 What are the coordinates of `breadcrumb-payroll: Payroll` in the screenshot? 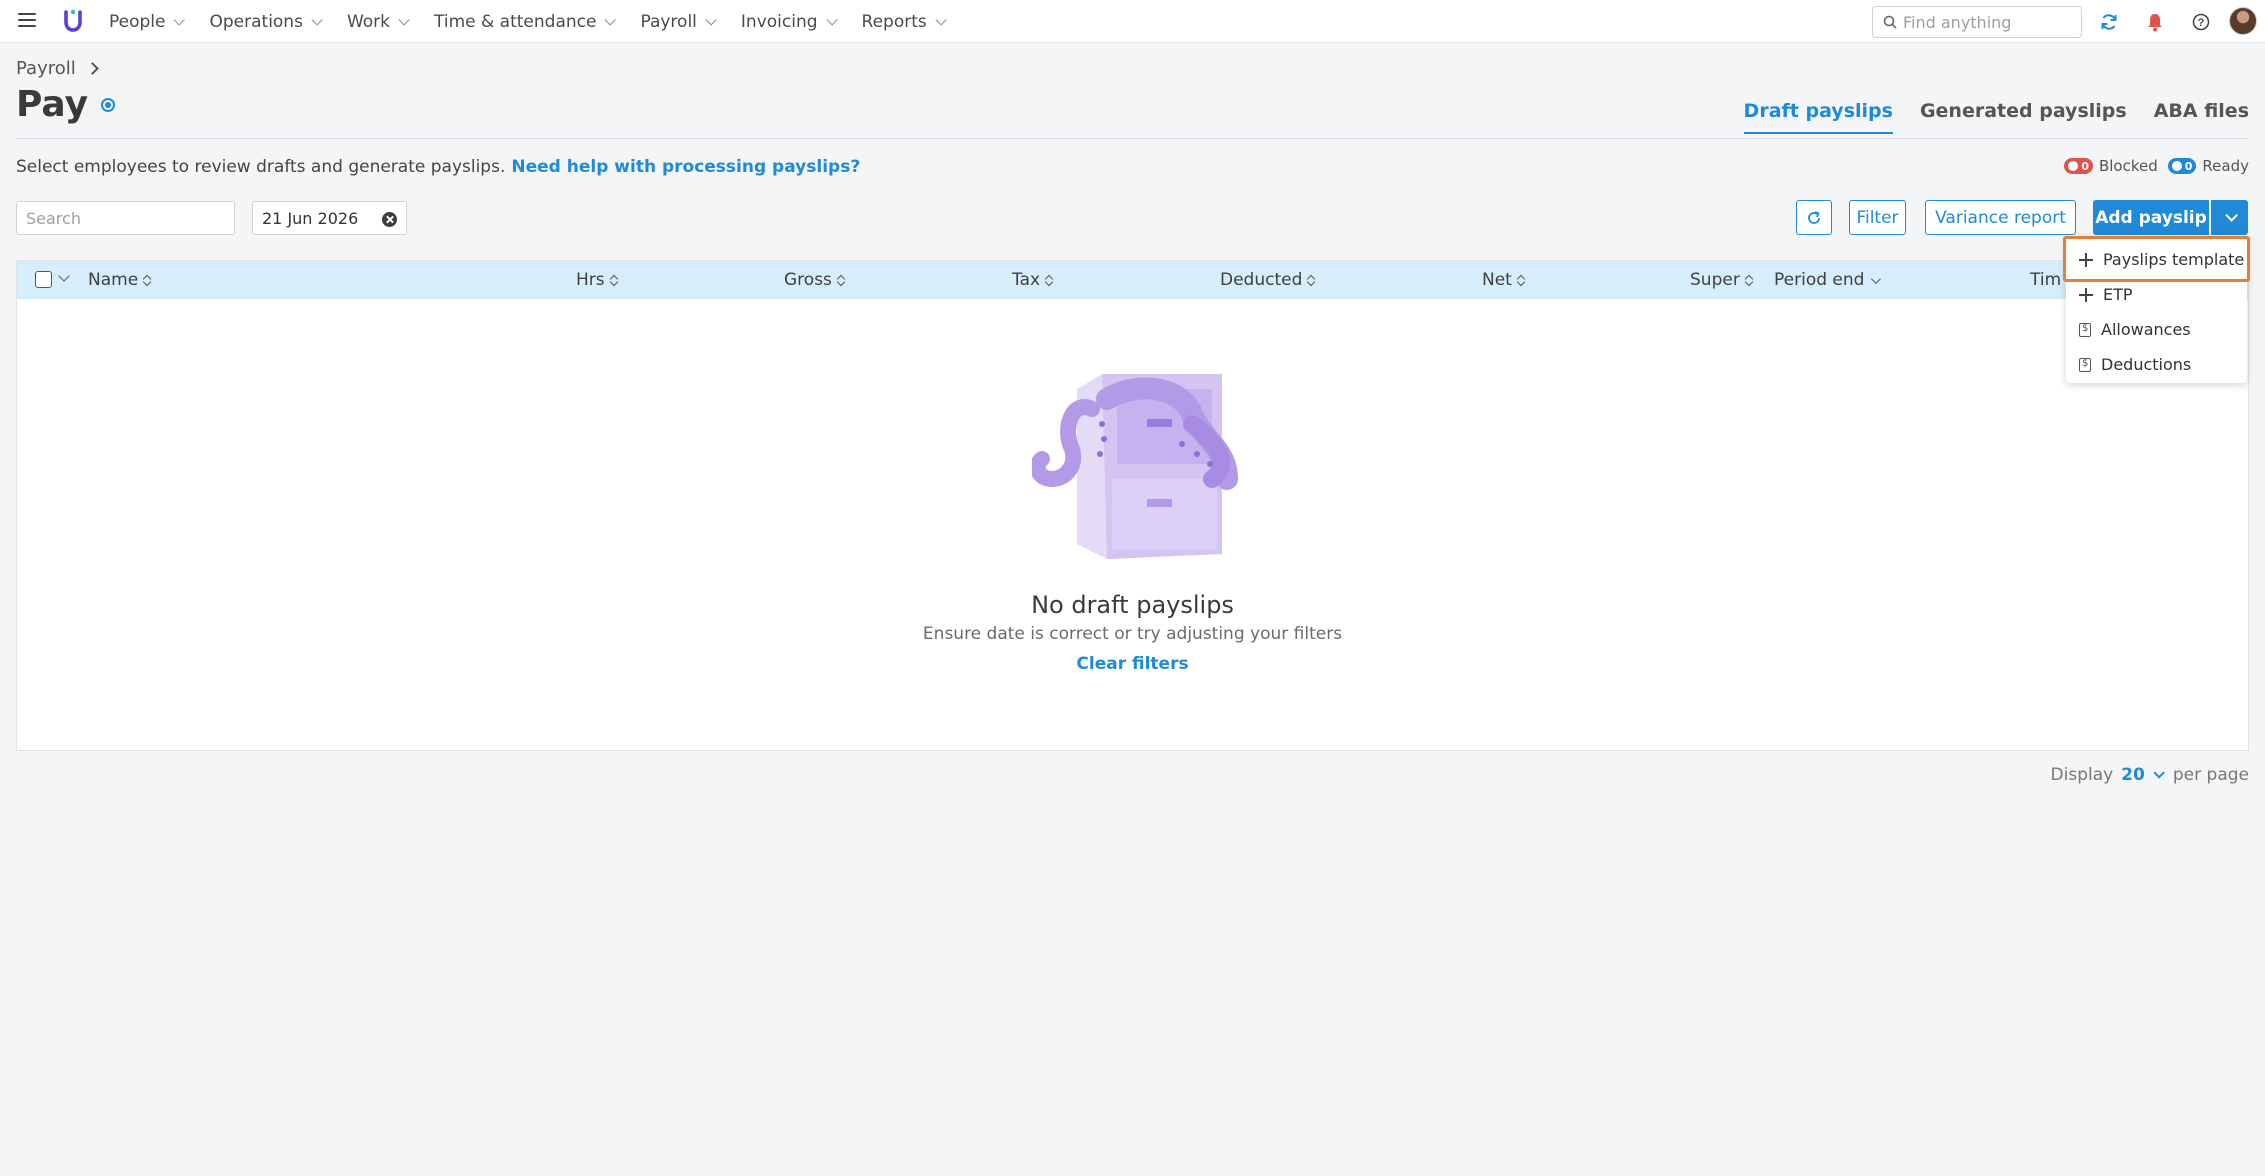 It's located at (46, 68).